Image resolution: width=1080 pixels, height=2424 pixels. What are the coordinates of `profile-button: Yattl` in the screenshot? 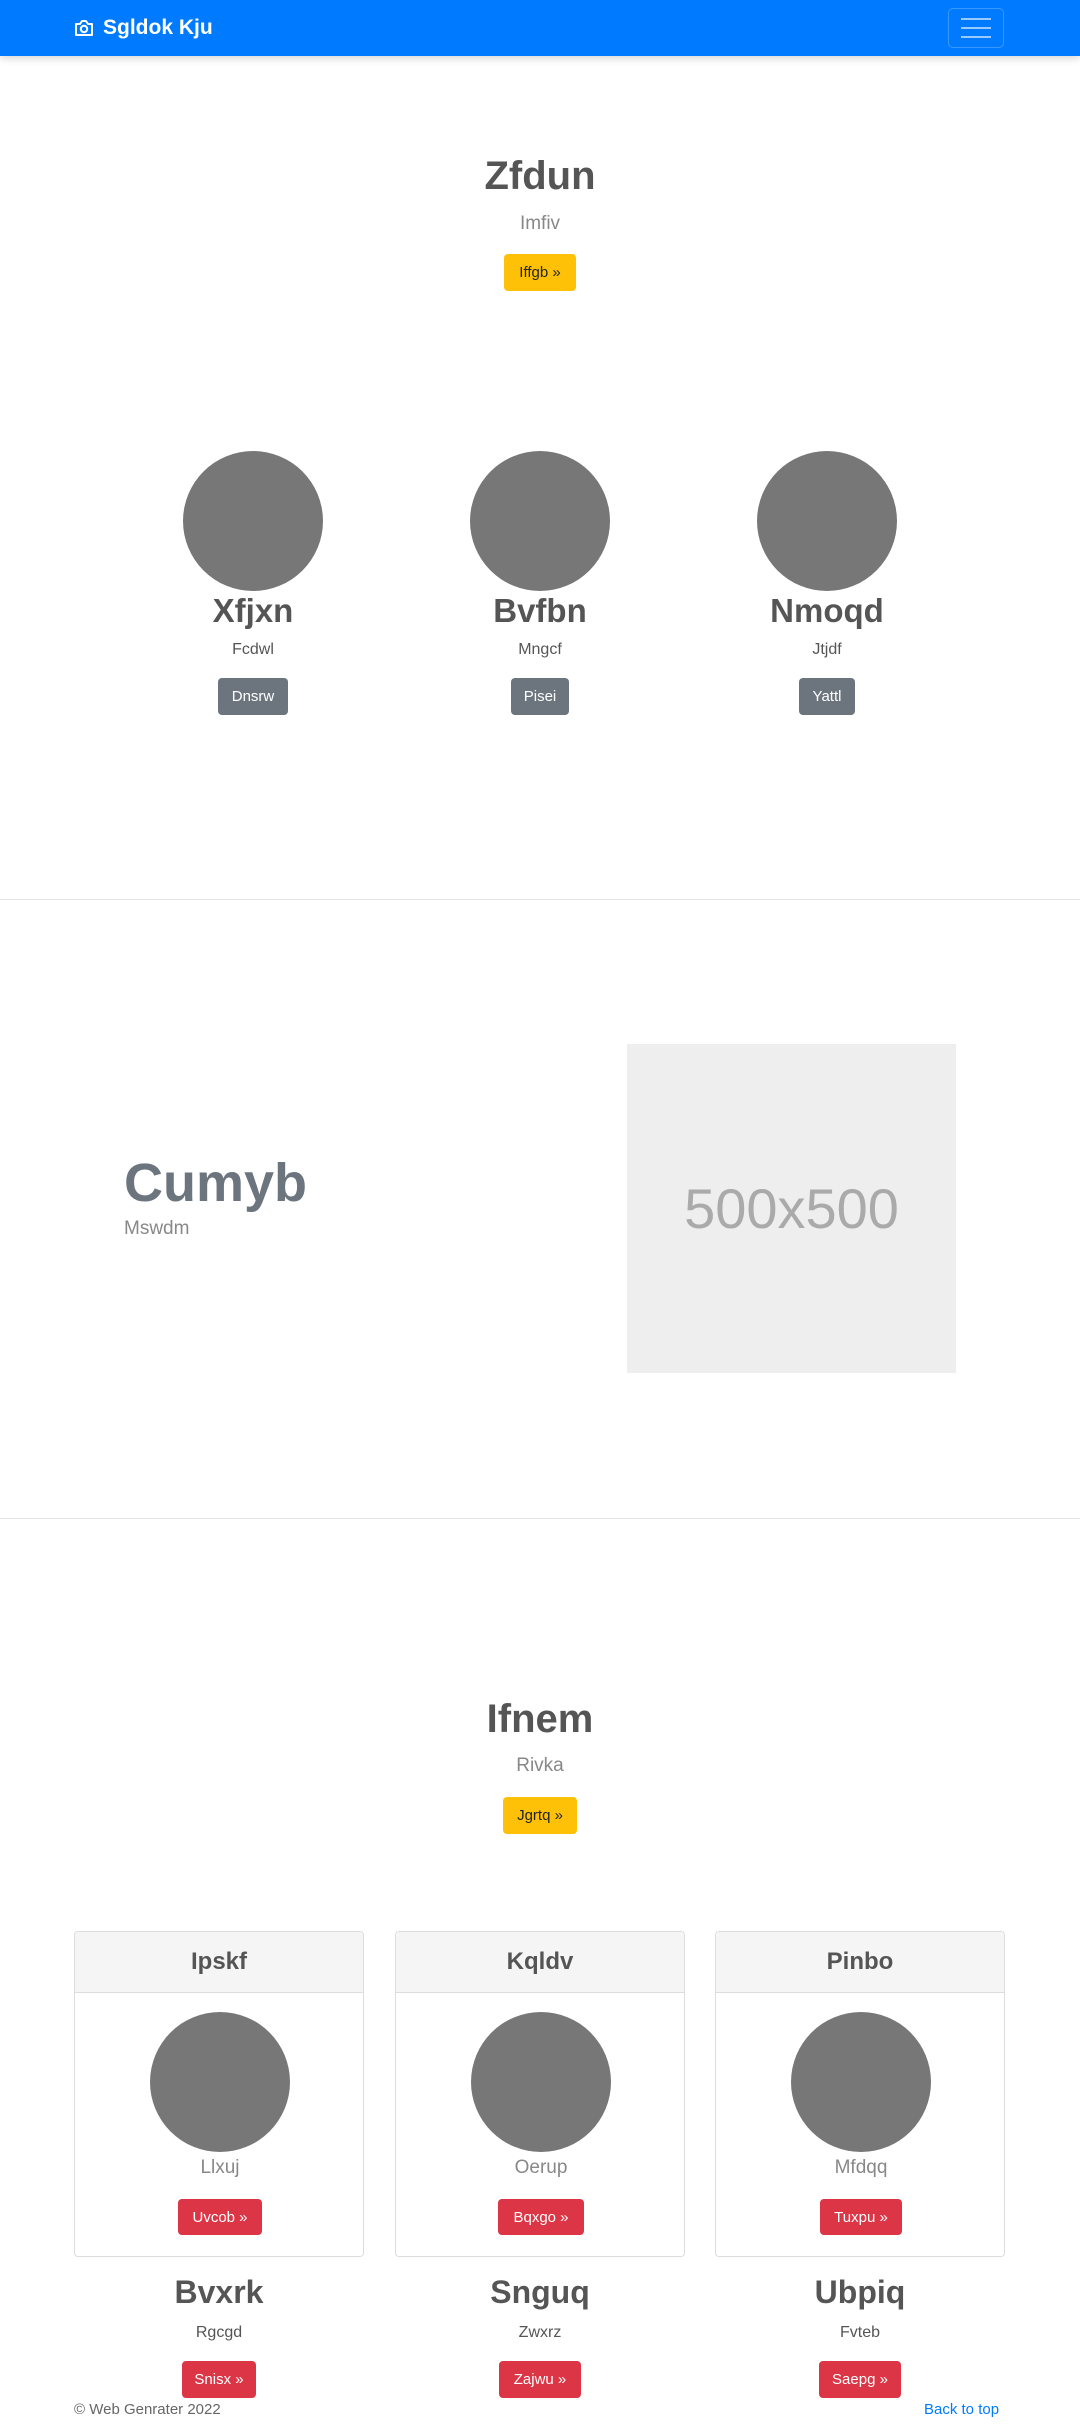 It's located at (827, 696).